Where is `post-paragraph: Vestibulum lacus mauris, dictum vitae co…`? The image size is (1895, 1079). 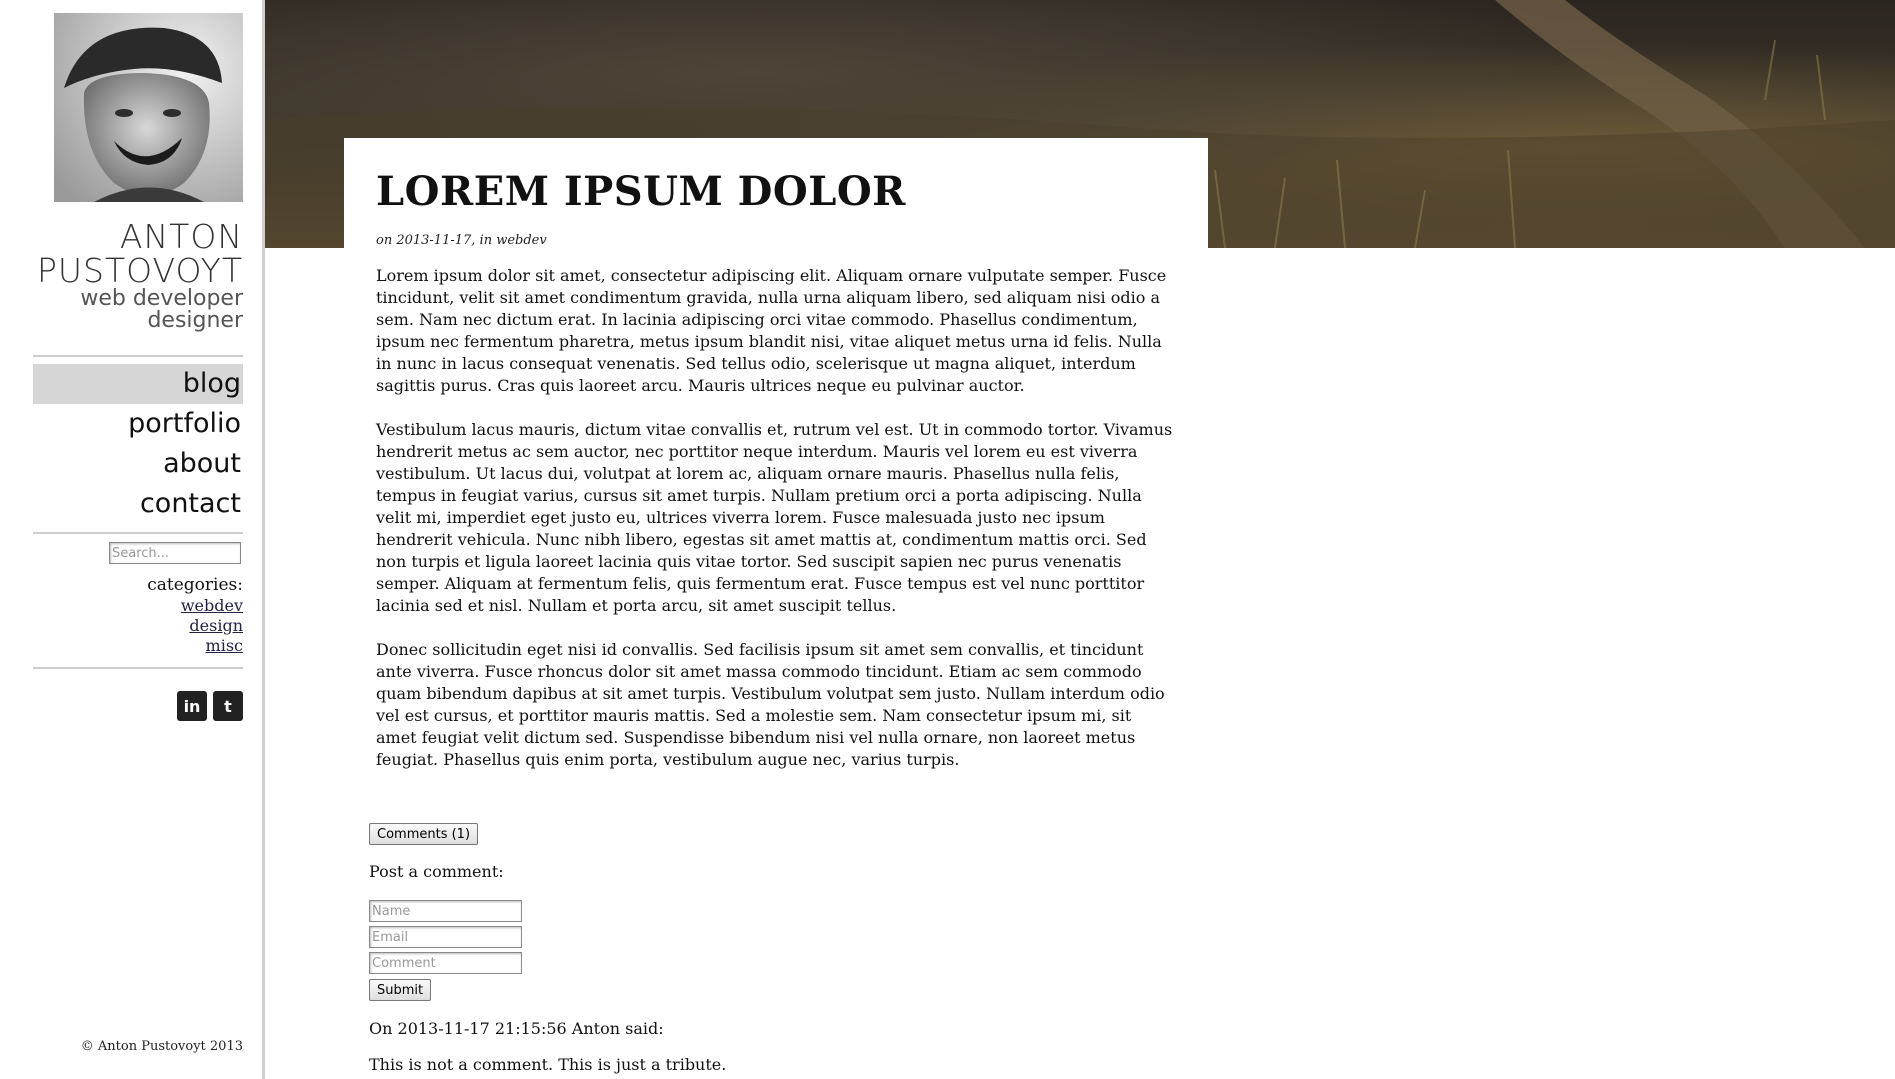 post-paragraph: Vestibulum lacus mauris, dictum vitae co… is located at coordinates (774, 517).